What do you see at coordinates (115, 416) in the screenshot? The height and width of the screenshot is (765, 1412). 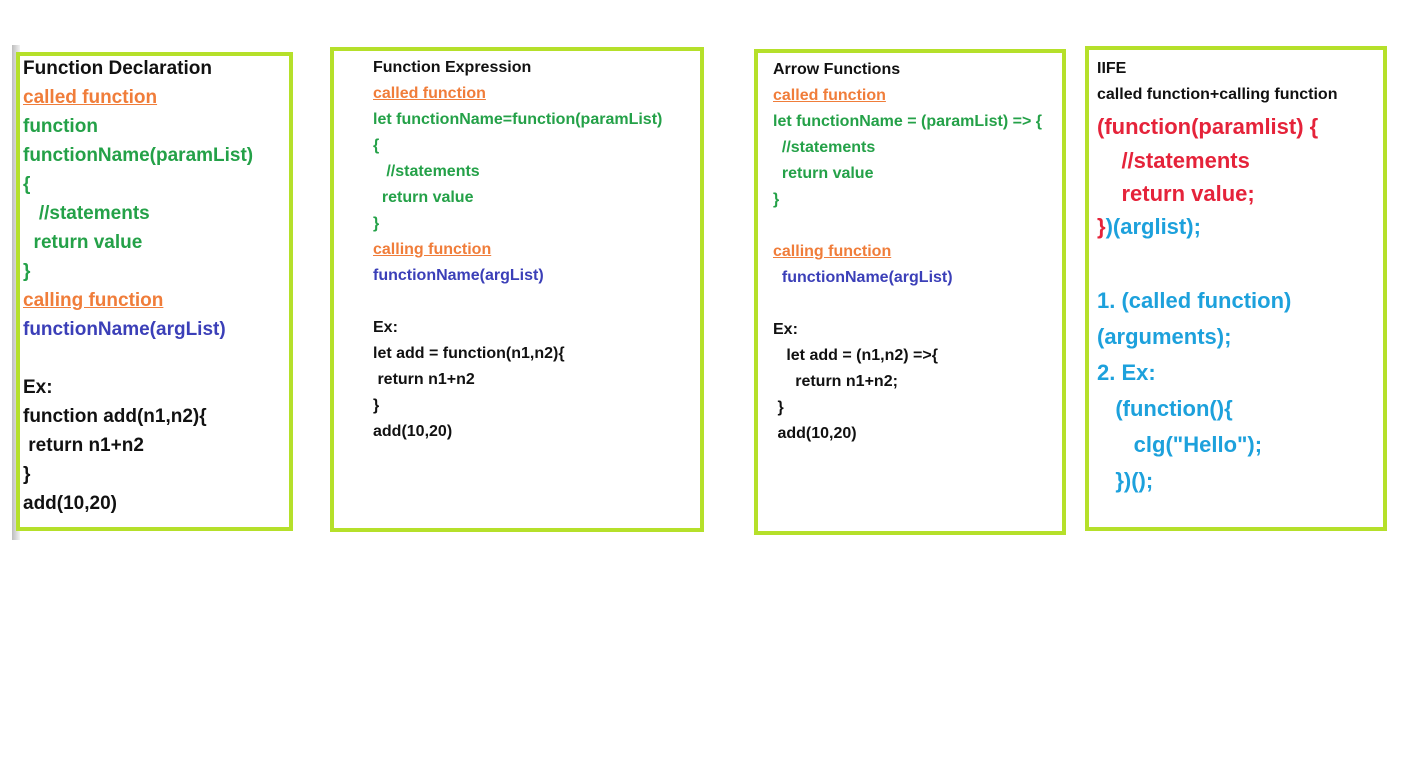 I see `example-line: function add(n1,n2){` at bounding box center [115, 416].